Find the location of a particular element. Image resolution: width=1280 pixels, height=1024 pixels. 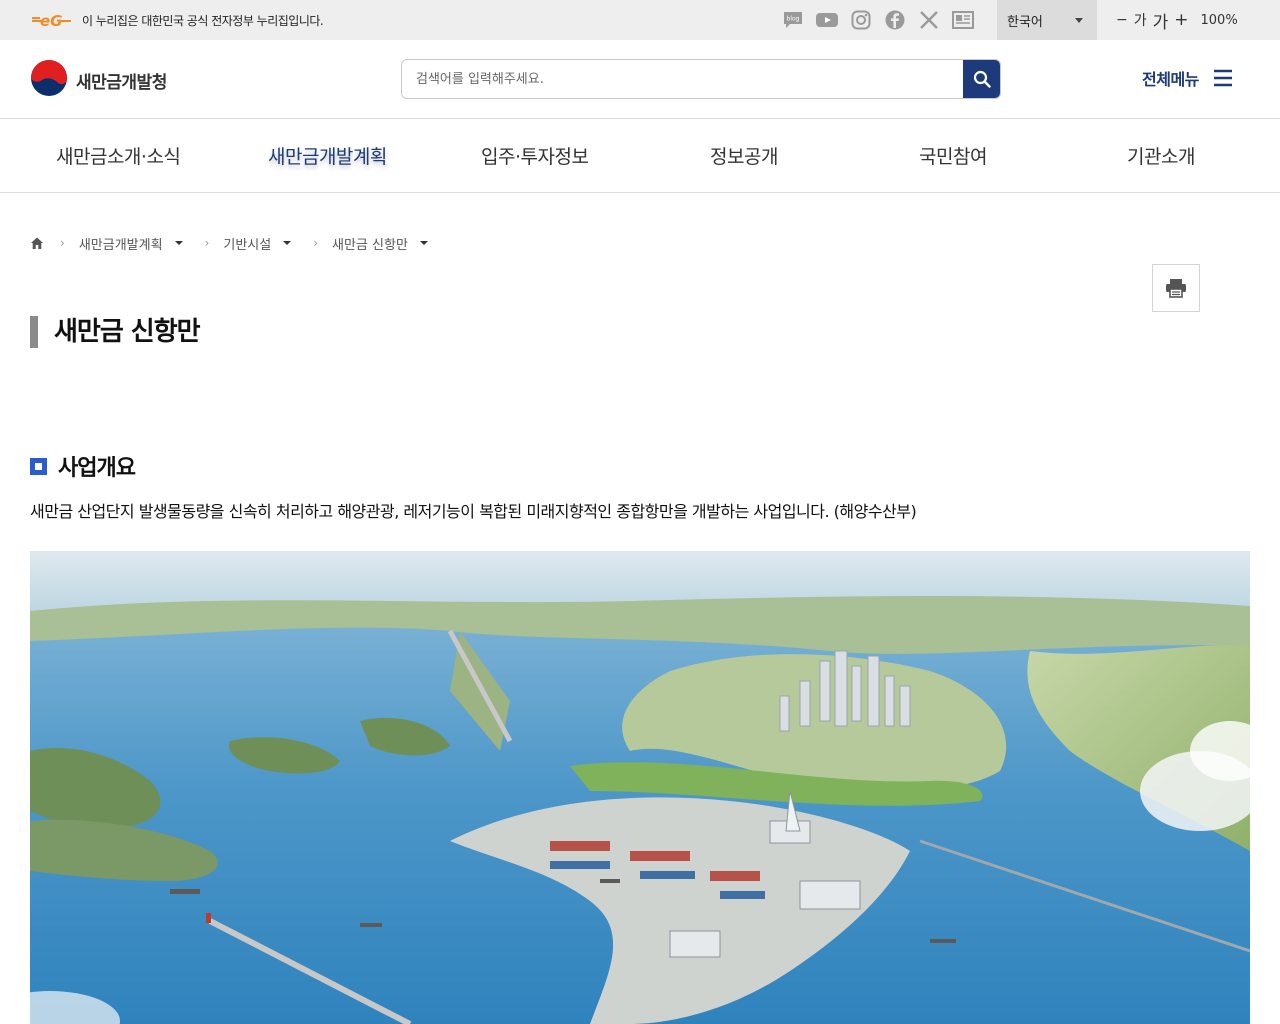

search-button is located at coordinates (981, 79).